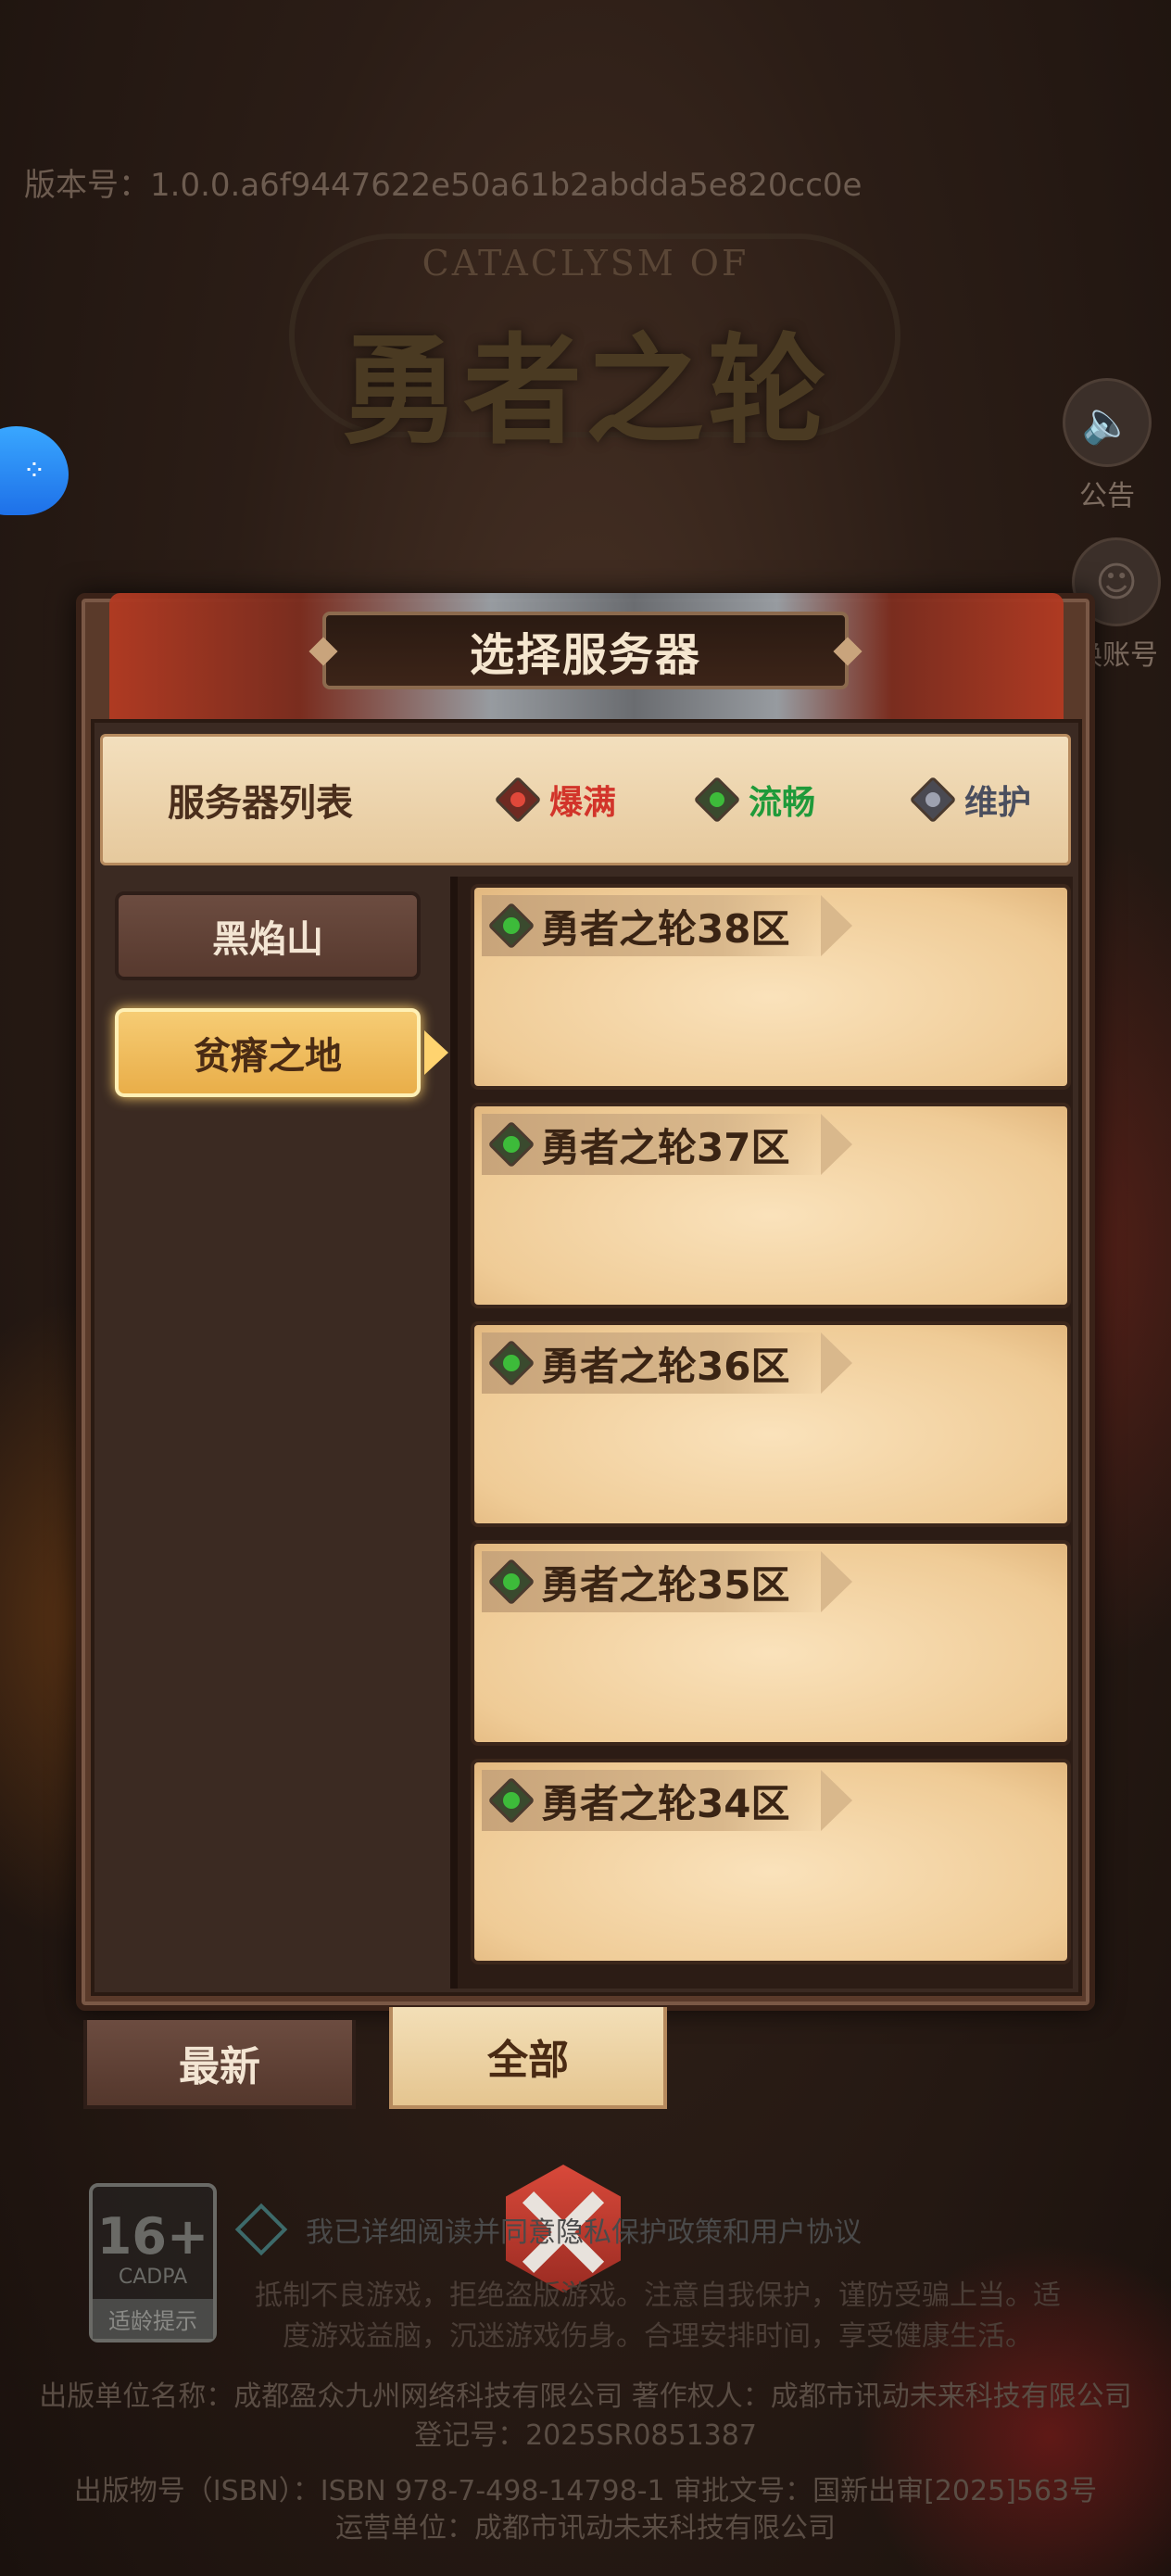  Describe the element at coordinates (658, 2336) in the screenshot. I see `health-notice-line: 度游戏益脑，沉迷游戏伤身。合理安排时间，享受健康生活。` at that location.